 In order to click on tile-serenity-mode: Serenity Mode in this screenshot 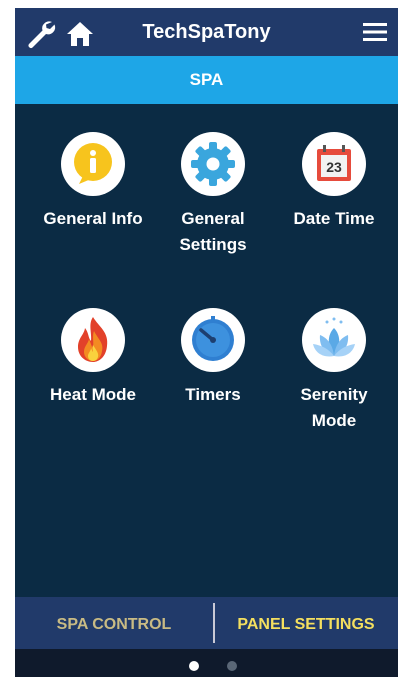, I will do `click(333, 371)`.